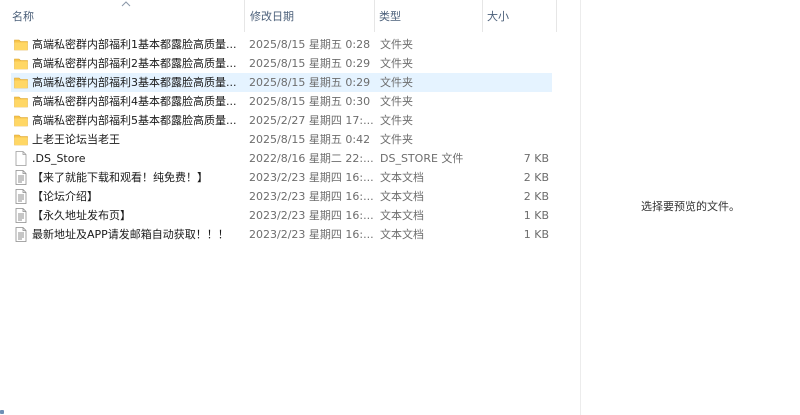  I want to click on column-header-size: 大小, so click(519, 16).